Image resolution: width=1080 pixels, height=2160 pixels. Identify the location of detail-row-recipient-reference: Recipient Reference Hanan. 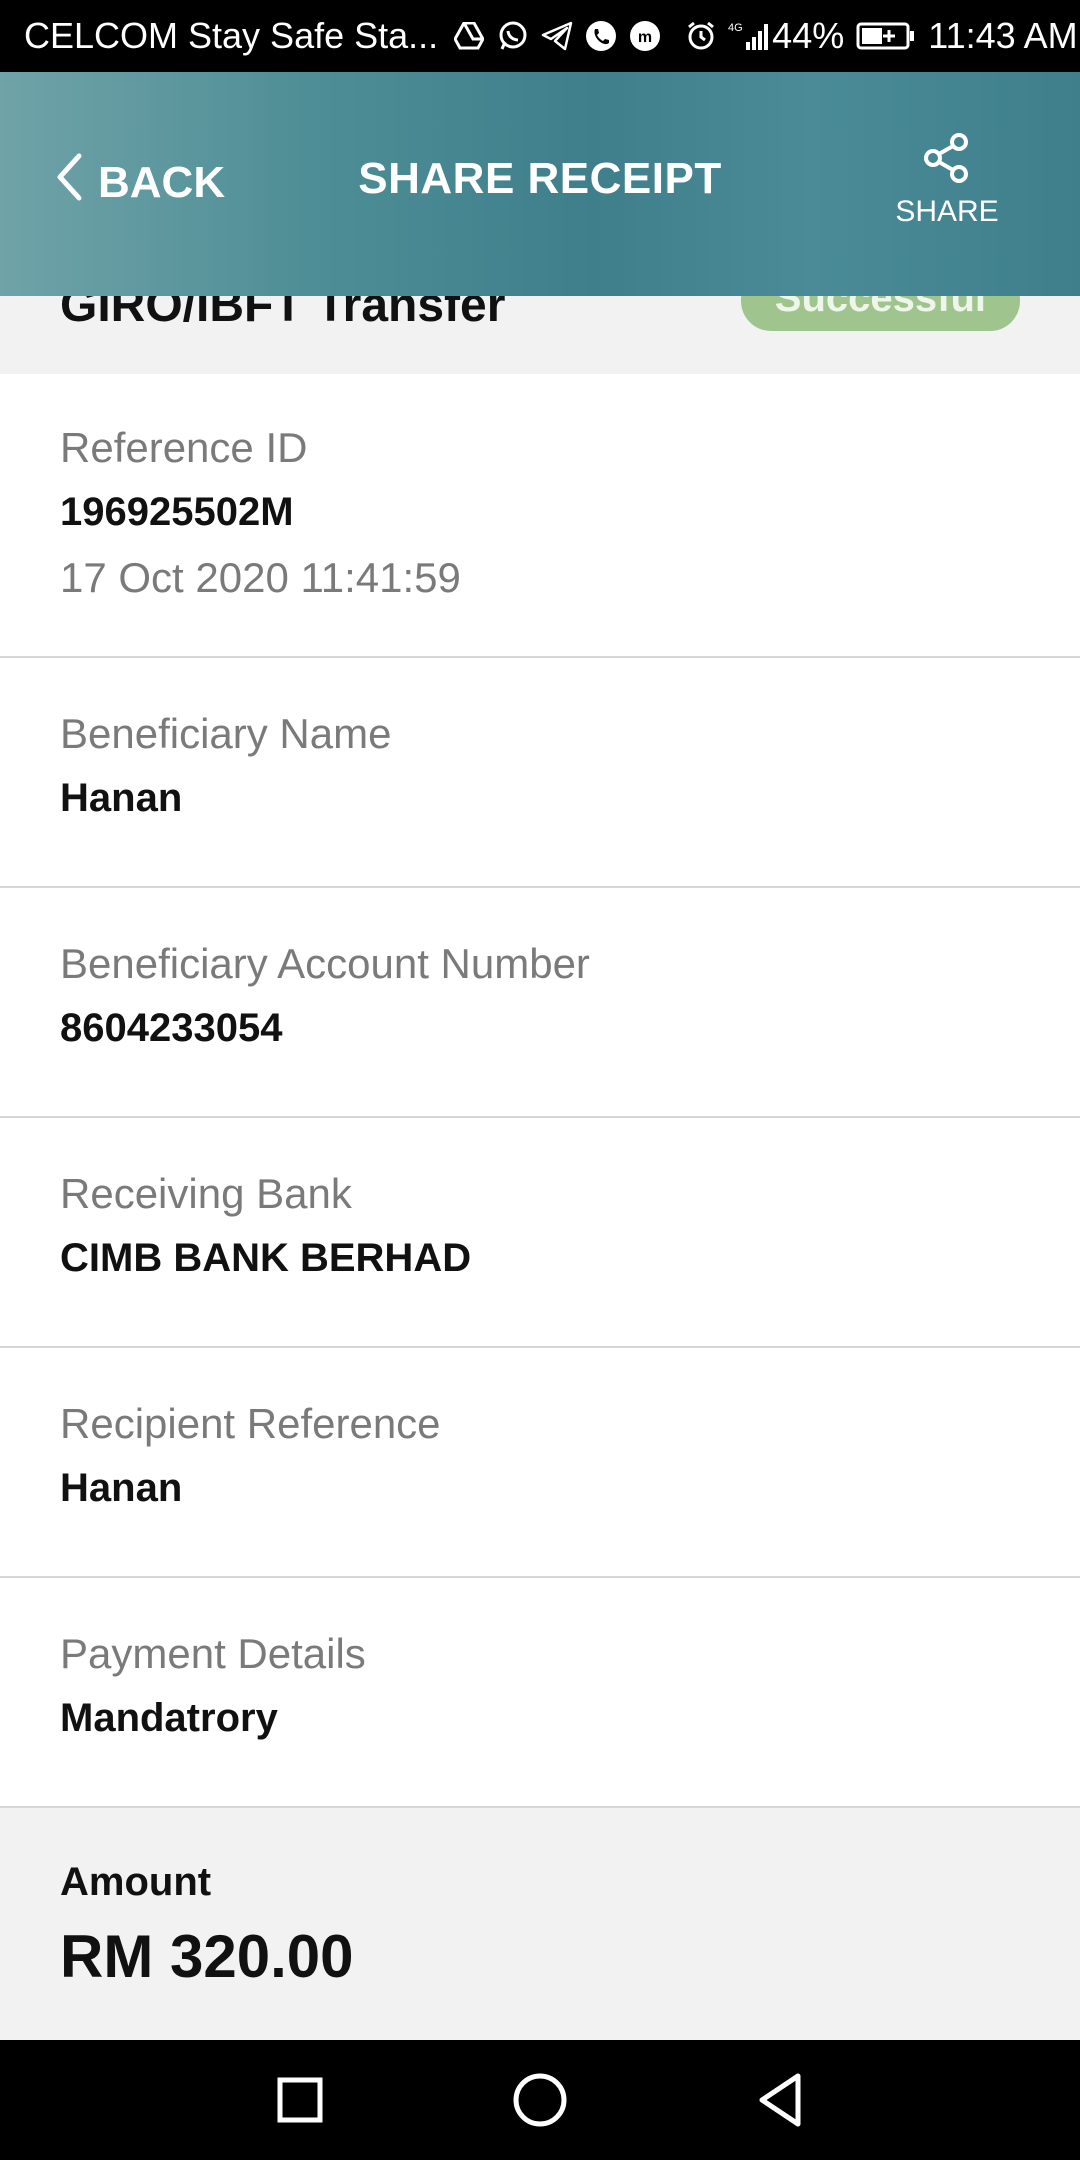
(540, 1463).